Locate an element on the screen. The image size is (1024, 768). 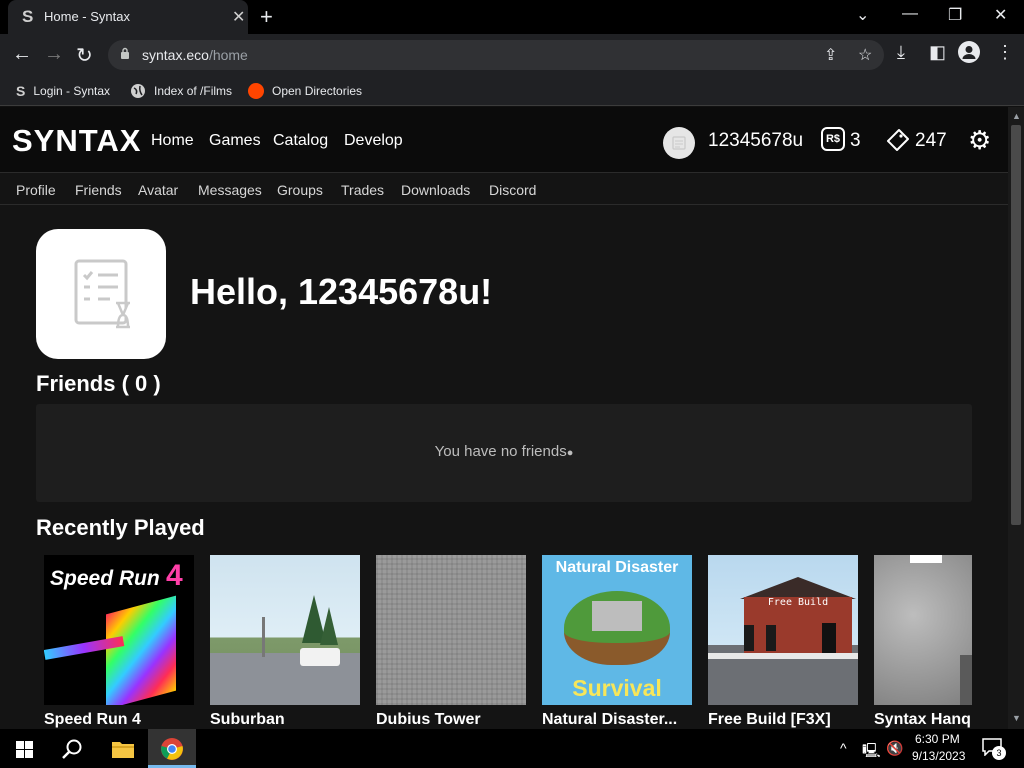
minimize-button: — is located at coordinates (910, 14).